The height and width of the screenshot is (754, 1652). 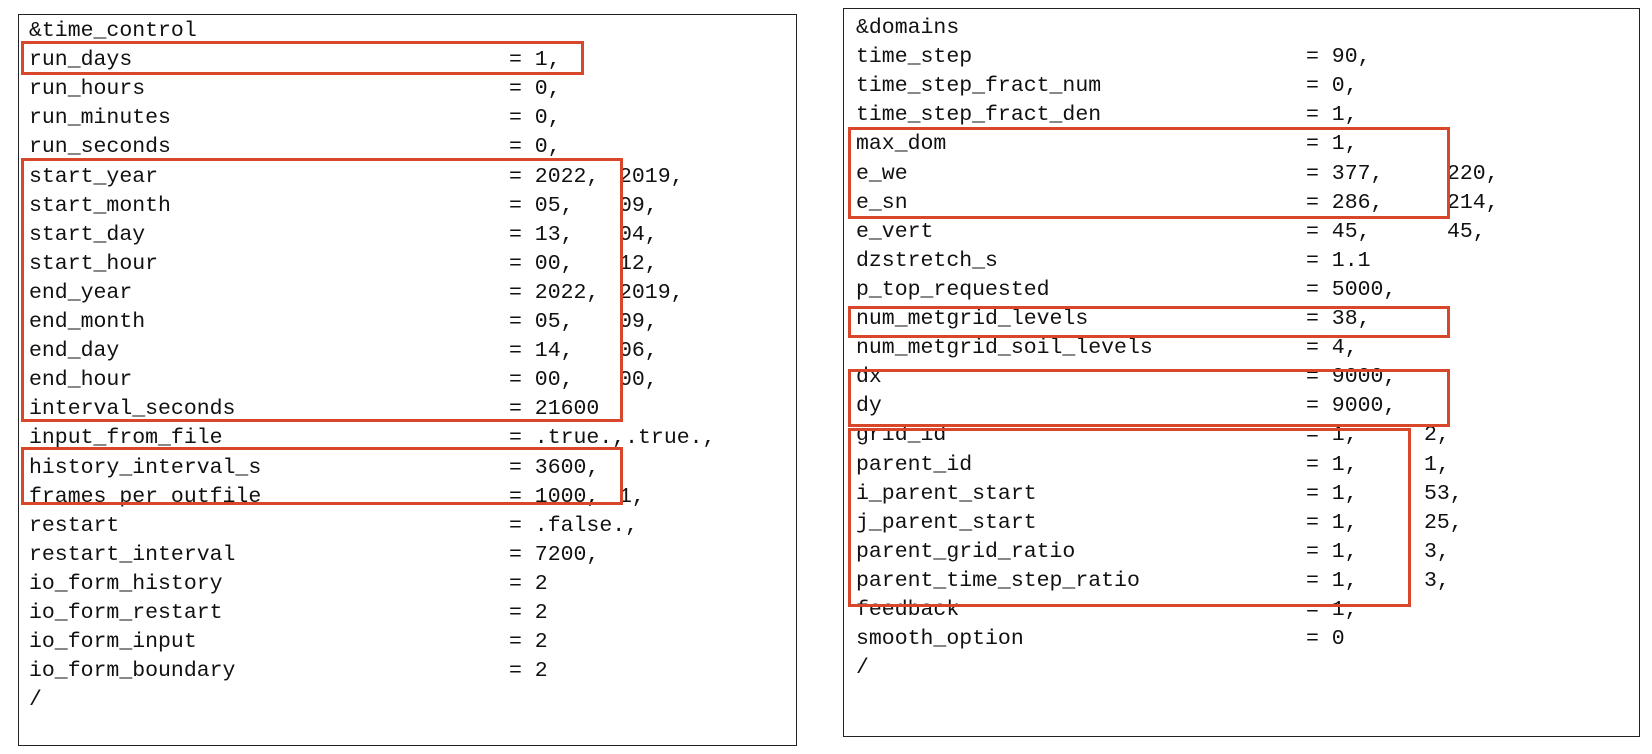 I want to click on param-extra-frames-per-outfile: 1,, so click(x=632, y=496).